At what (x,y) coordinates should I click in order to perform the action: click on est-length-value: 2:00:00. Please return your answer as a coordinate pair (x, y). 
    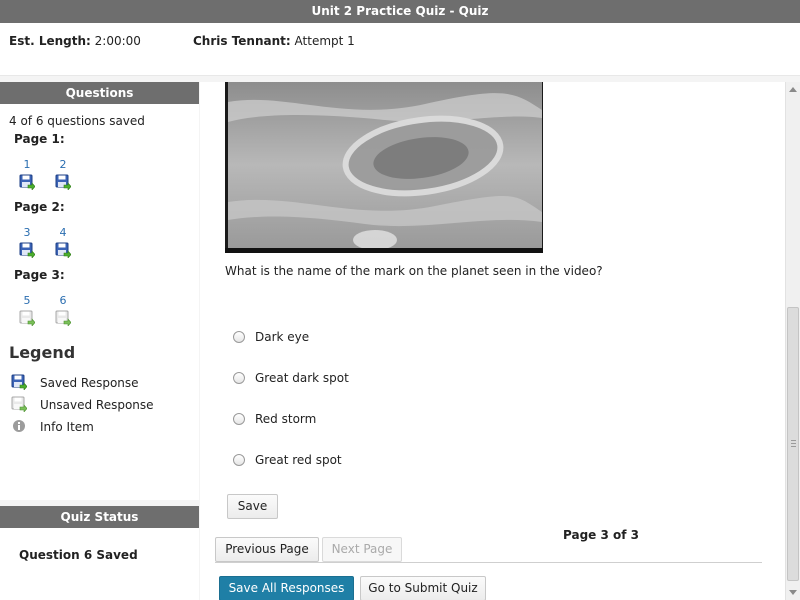
    Looking at the image, I should click on (117, 41).